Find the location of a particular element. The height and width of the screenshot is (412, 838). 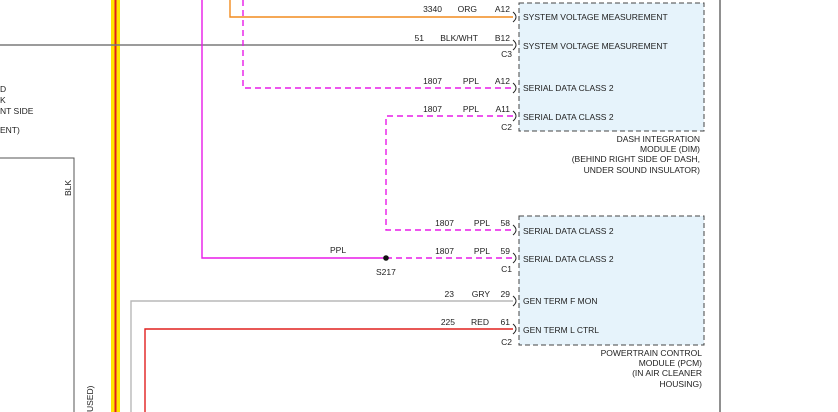

wire-color-label: BLK/WHT is located at coordinates (459, 38).